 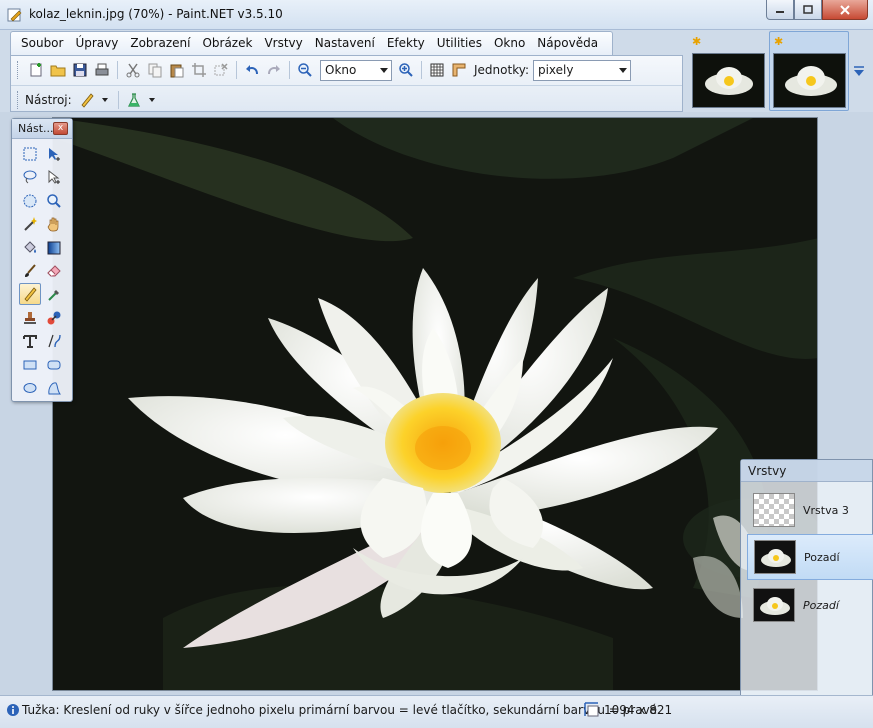 What do you see at coordinates (30, 388) in the screenshot?
I see `ellipse-tool` at bounding box center [30, 388].